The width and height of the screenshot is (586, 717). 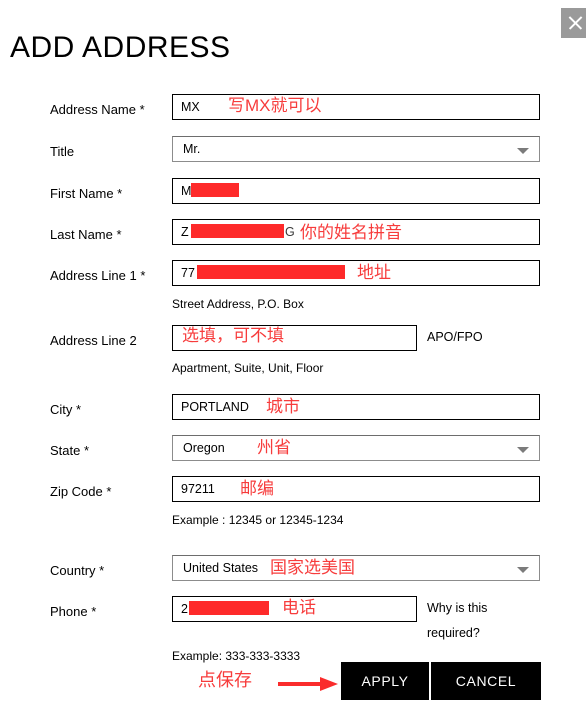 I want to click on hint-phone: Example: 333-333-3333, so click(x=236, y=656).